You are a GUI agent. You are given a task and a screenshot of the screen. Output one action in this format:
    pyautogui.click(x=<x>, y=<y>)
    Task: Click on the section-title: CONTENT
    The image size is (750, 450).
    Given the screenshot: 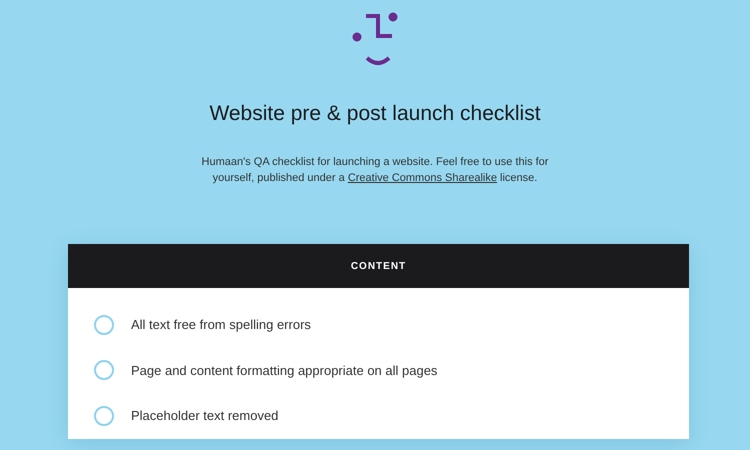 What is the action you would take?
    pyautogui.click(x=378, y=266)
    